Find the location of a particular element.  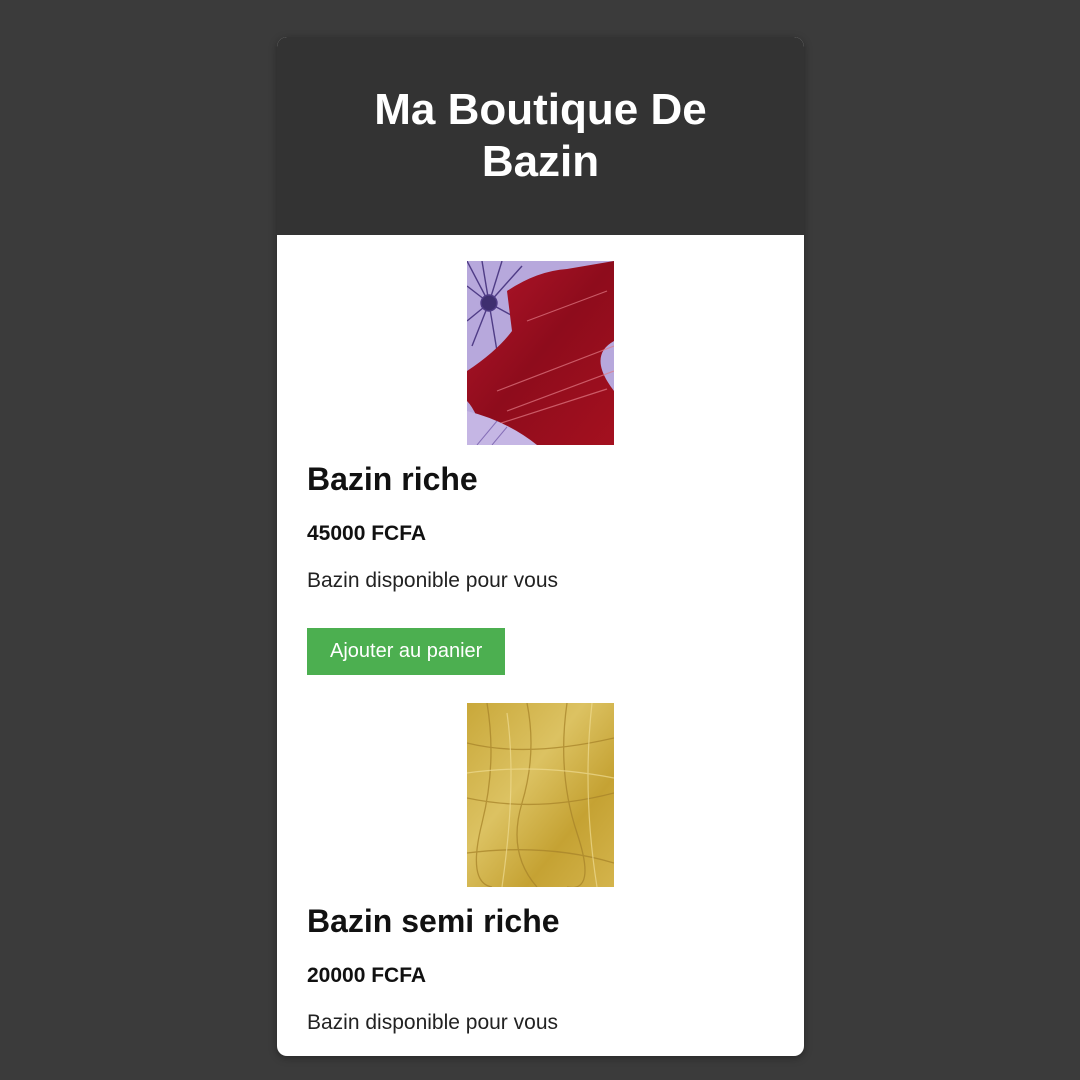

product-price: 45000 FCFA is located at coordinates (367, 533).